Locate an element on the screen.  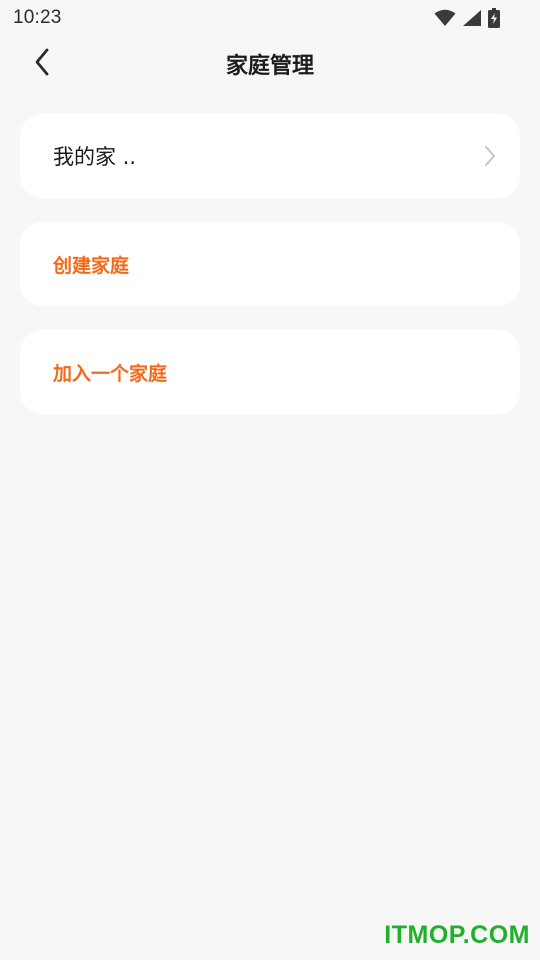
battery-charging-icon is located at coordinates (494, 18).